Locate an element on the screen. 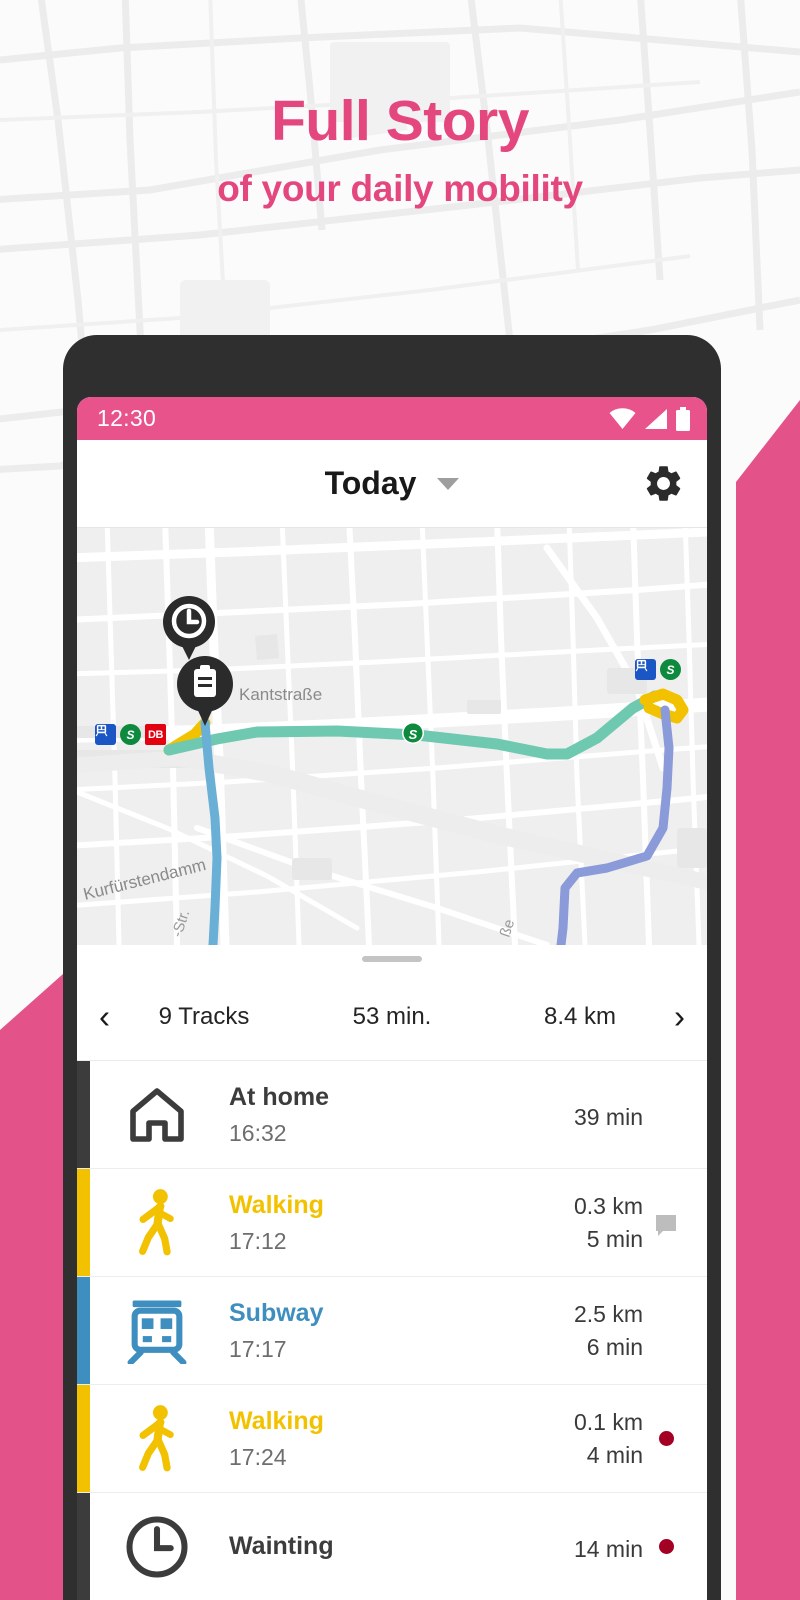 The height and width of the screenshot is (1600, 800). wifi-icon is located at coordinates (622, 418).